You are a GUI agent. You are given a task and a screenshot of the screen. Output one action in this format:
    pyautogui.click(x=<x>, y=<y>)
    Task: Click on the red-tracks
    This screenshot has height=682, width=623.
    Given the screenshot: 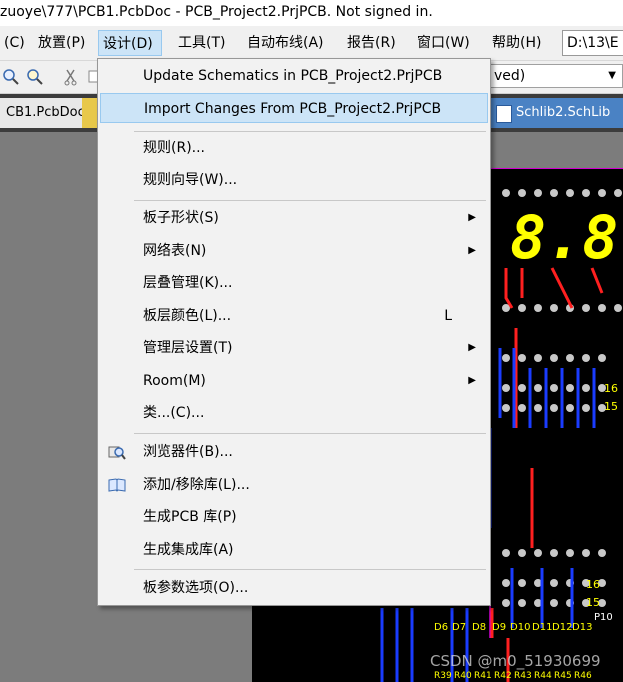 What is the action you would take?
    pyautogui.click(x=547, y=474)
    